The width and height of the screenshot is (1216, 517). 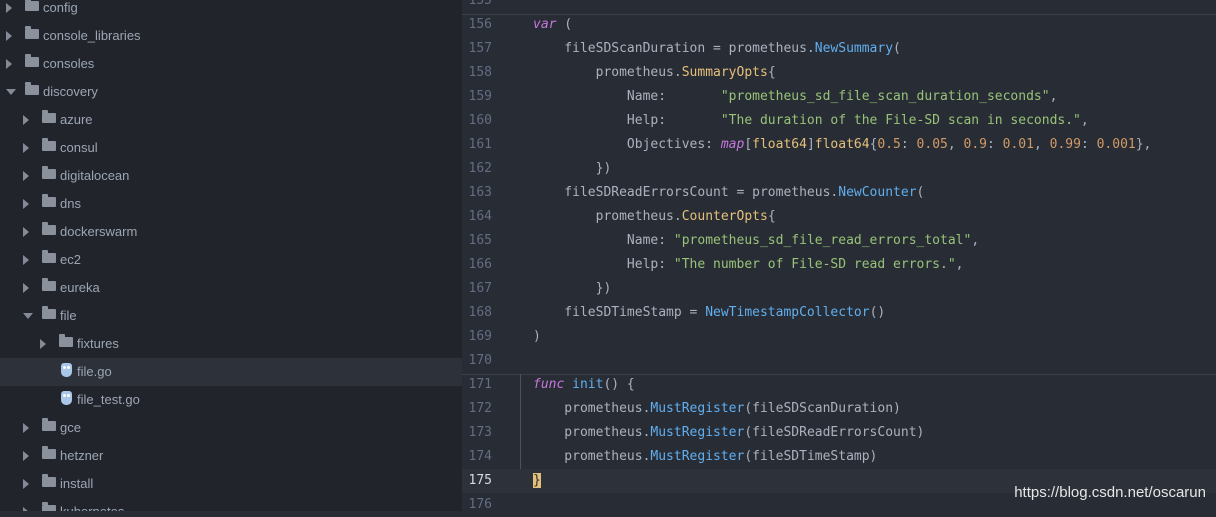 What do you see at coordinates (545, 24) in the screenshot?
I see `code-token: var` at bounding box center [545, 24].